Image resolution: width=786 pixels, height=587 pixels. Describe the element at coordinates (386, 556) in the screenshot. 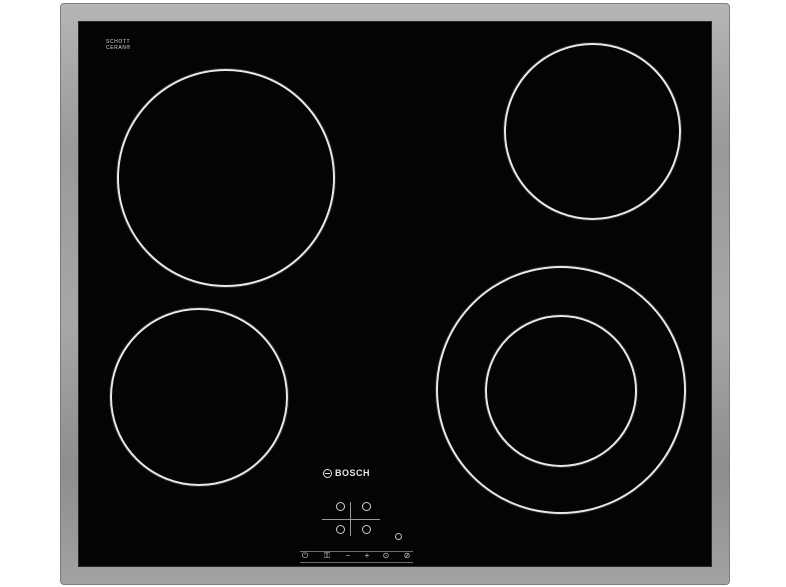

I see `lock-button: ⊙` at that location.